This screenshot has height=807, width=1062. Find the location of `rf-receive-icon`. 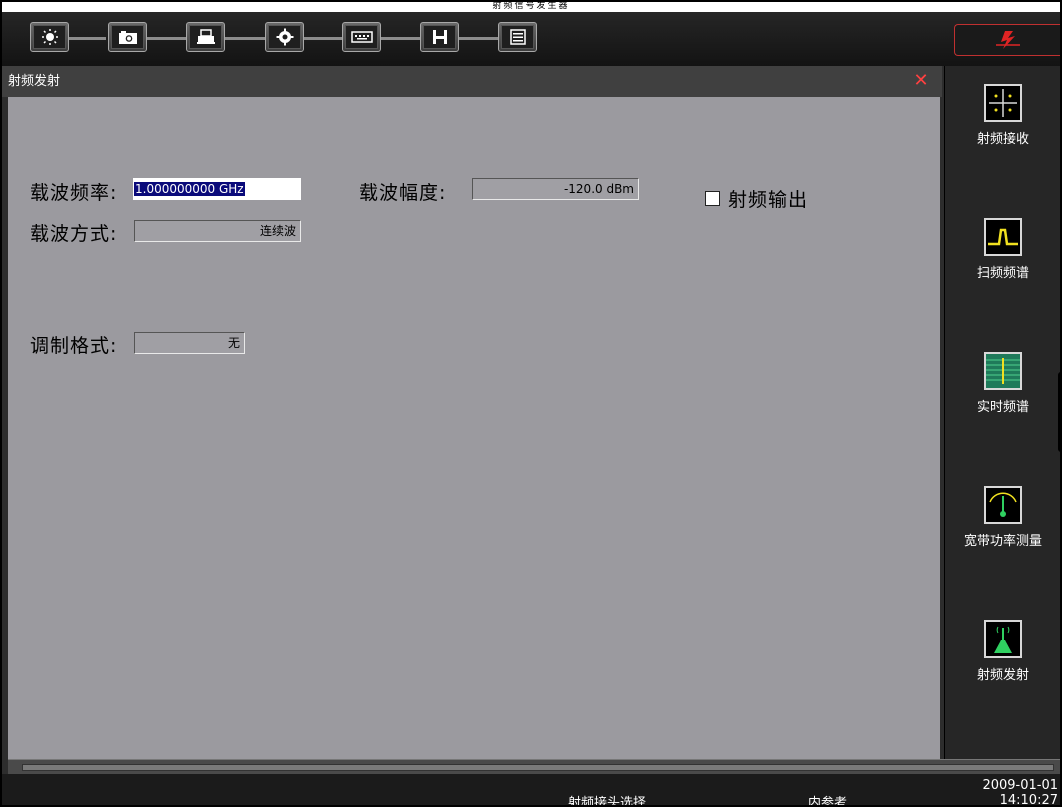

rf-receive-icon is located at coordinates (1003, 103).